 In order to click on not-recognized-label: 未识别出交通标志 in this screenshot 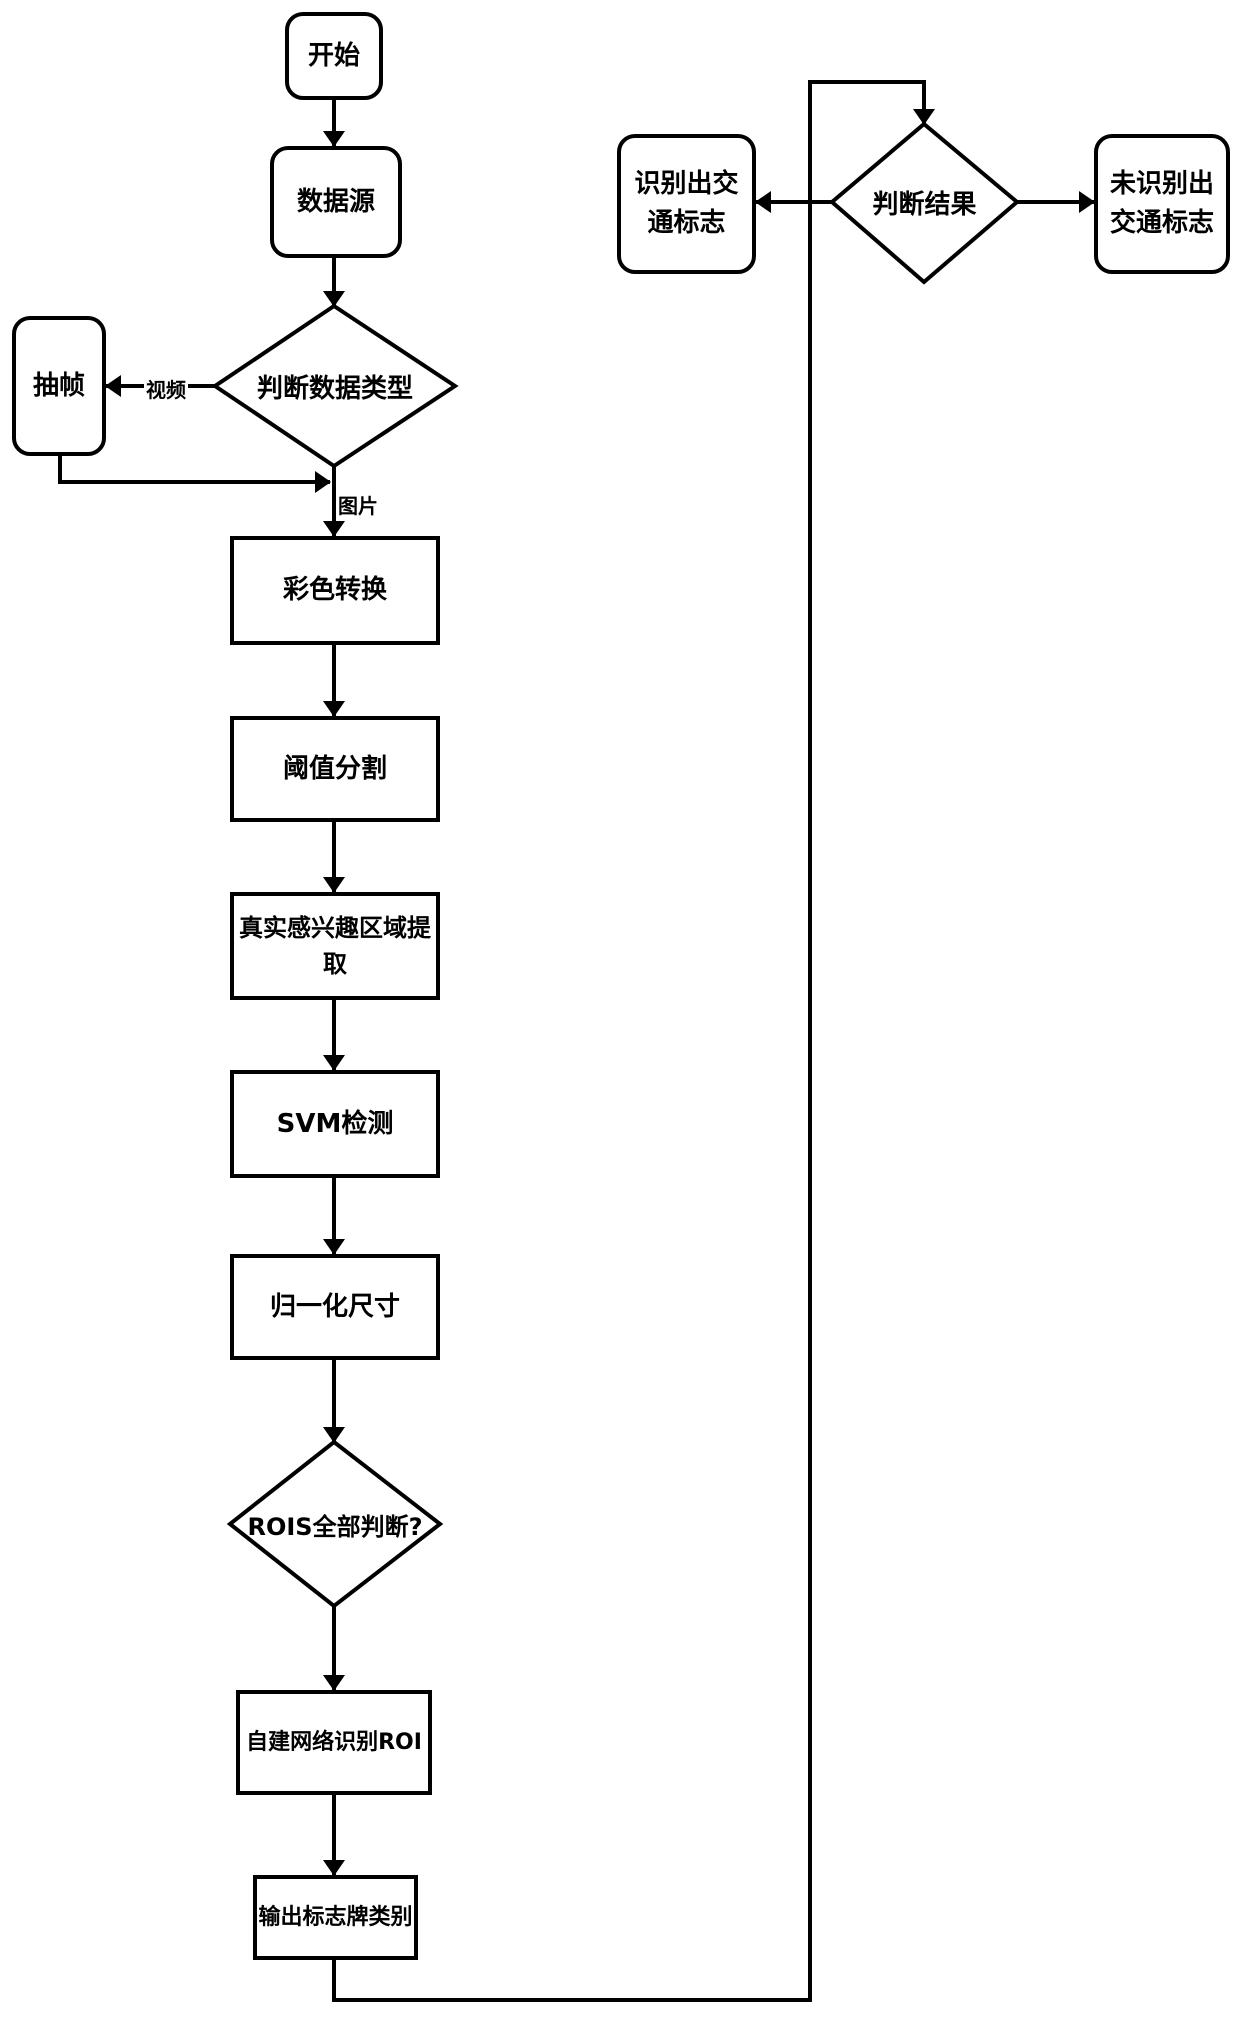, I will do `click(1161, 203)`.